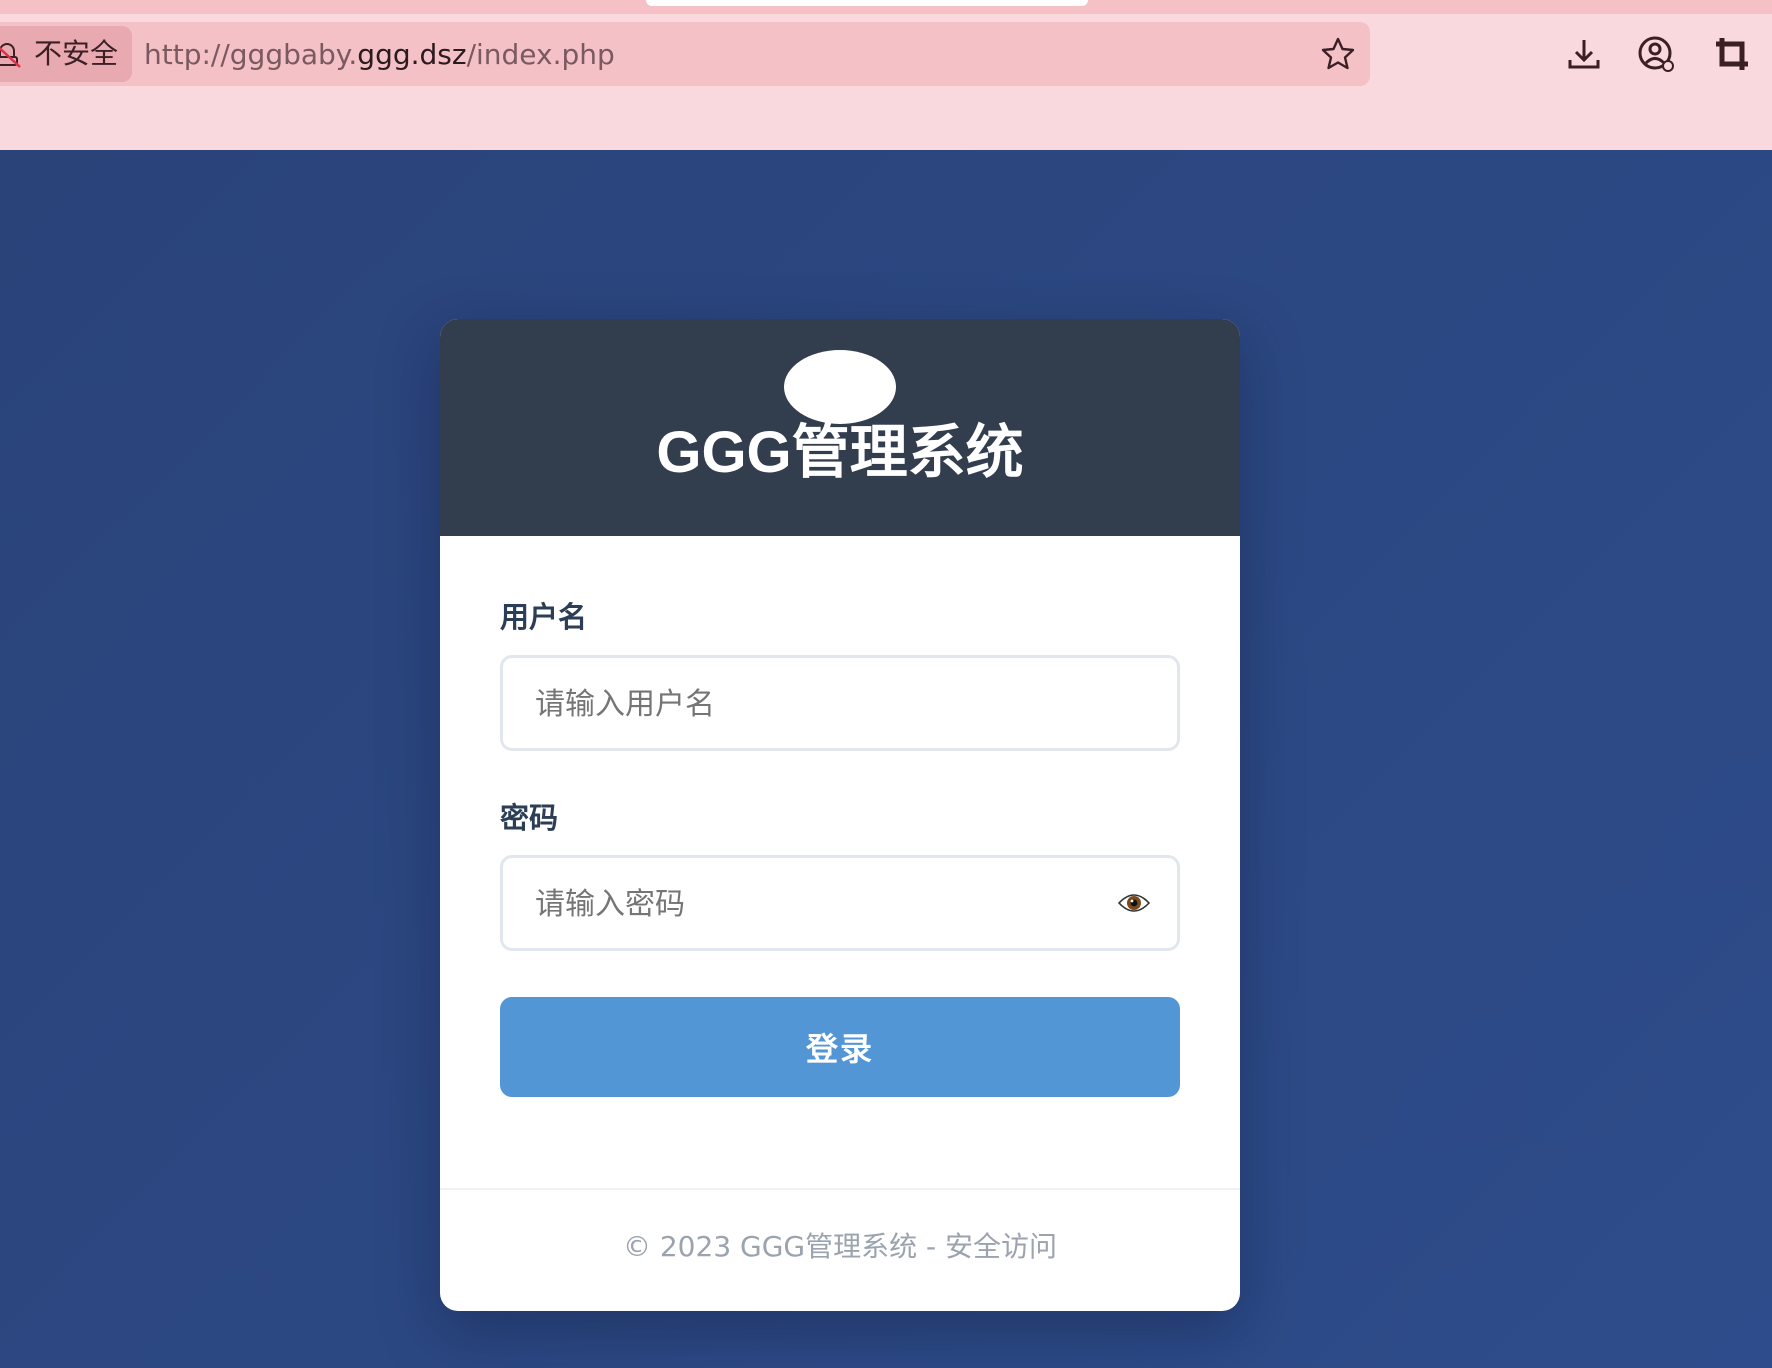  Describe the element at coordinates (815, 904) in the screenshot. I see `password-input` at that location.